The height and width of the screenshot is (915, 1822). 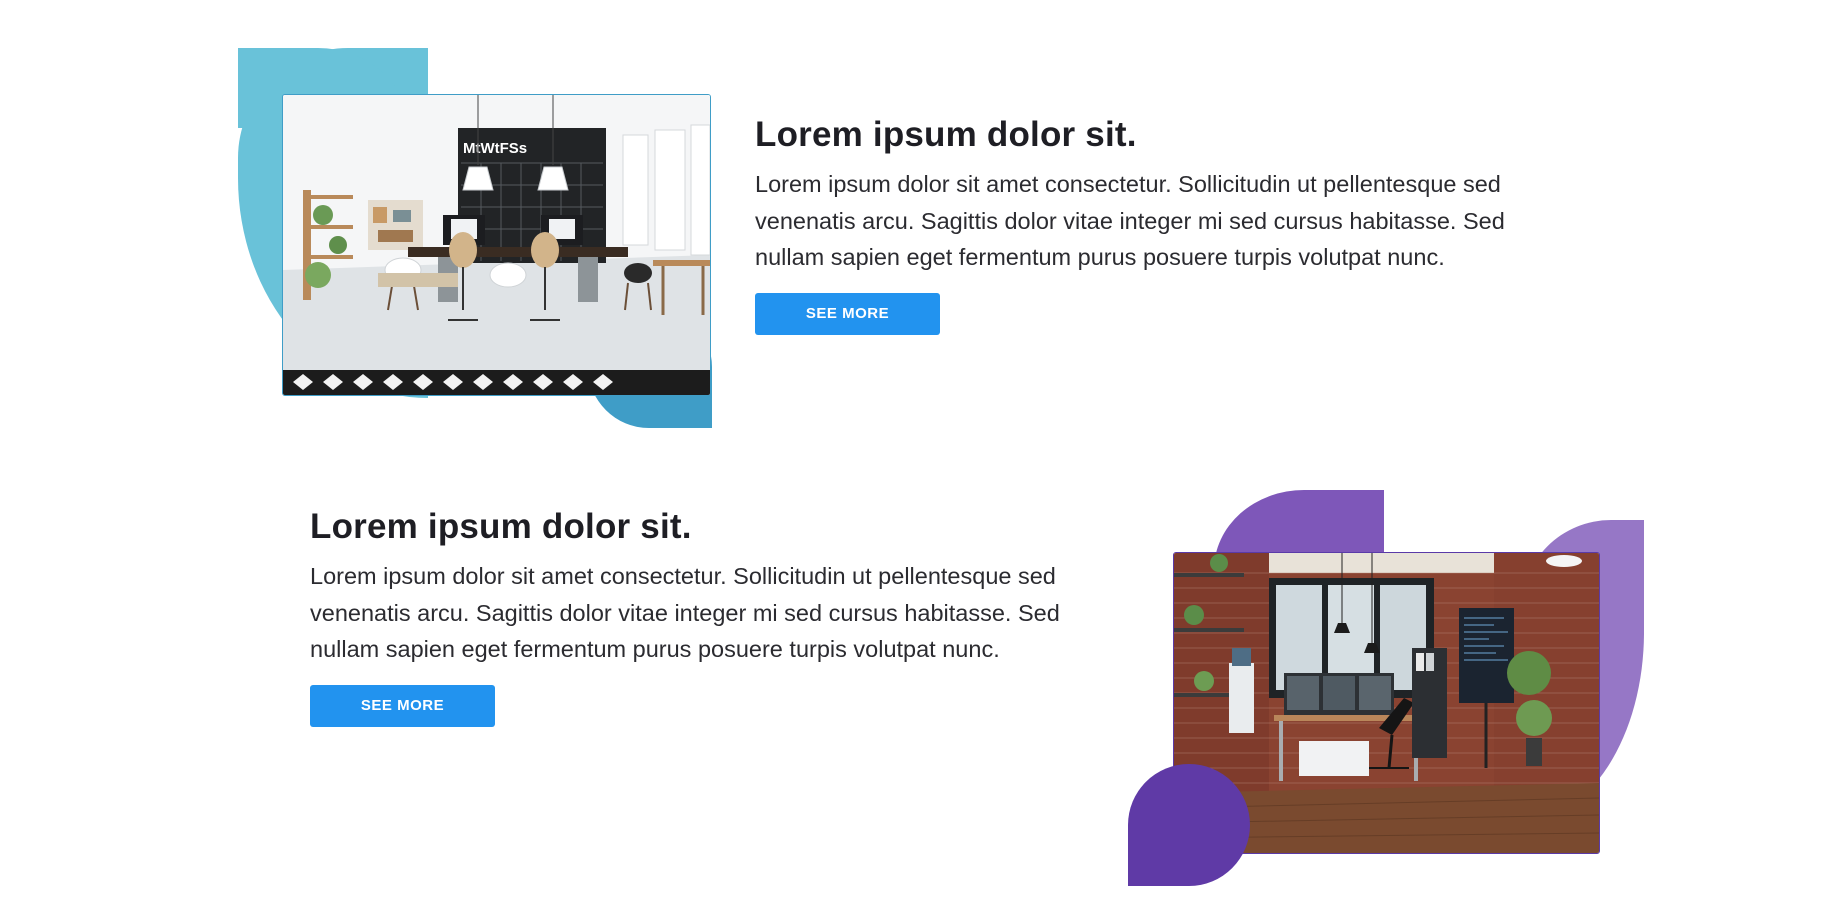 I want to click on calendar-letters: MtWtFSs, so click(x=495, y=148).